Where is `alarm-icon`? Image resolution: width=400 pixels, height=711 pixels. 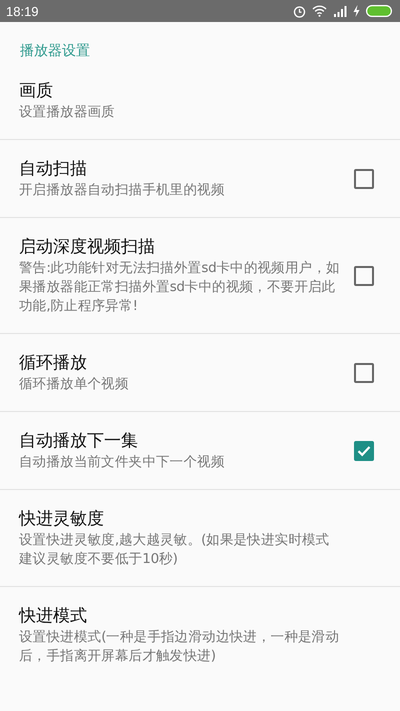 alarm-icon is located at coordinates (299, 11).